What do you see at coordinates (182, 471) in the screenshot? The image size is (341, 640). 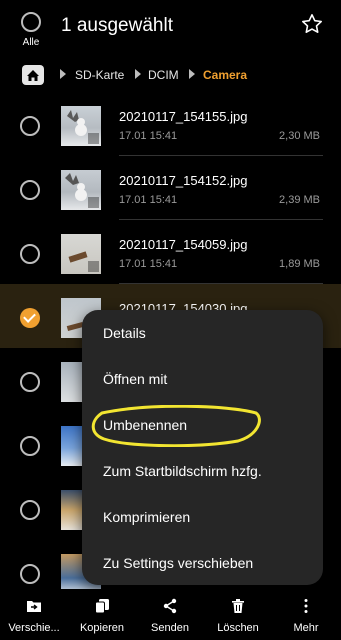 I see `menu-item-add-to-home: Zum Startbildschirm hzfg.` at bounding box center [182, 471].